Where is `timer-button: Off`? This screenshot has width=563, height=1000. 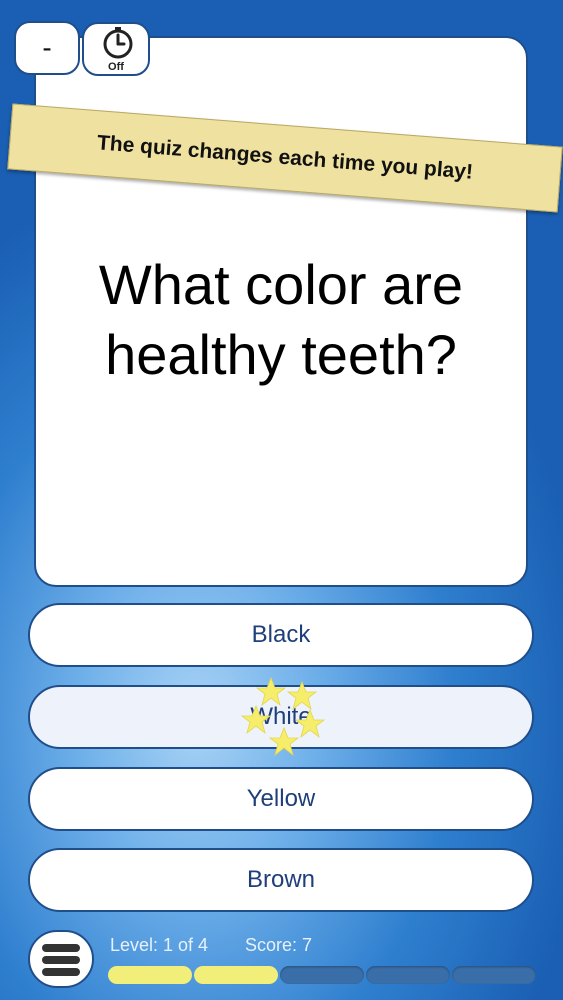
timer-button: Off is located at coordinates (116, 49).